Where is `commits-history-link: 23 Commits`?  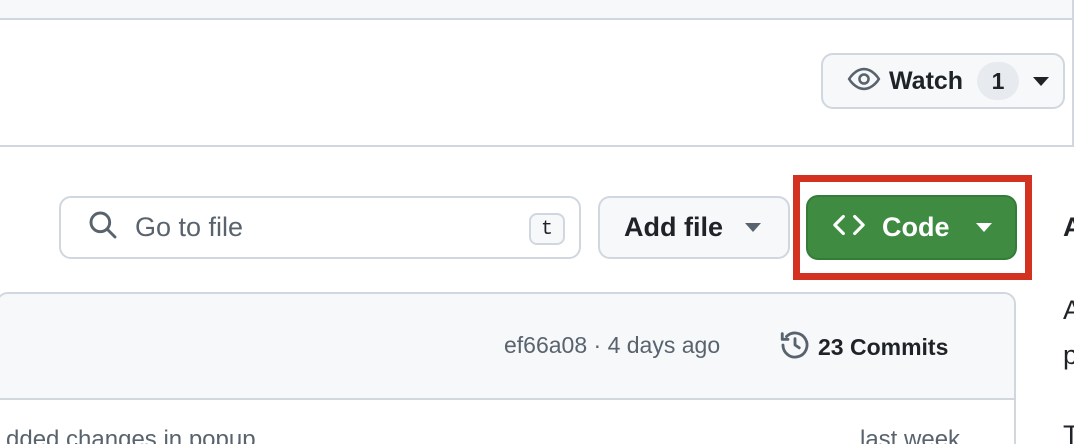 commits-history-link: 23 Commits is located at coordinates (863, 347).